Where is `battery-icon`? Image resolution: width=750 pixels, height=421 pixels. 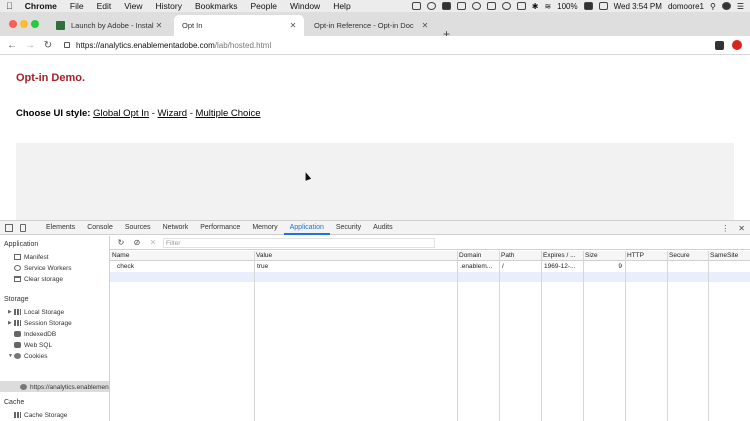
battery-icon is located at coordinates (588, 6).